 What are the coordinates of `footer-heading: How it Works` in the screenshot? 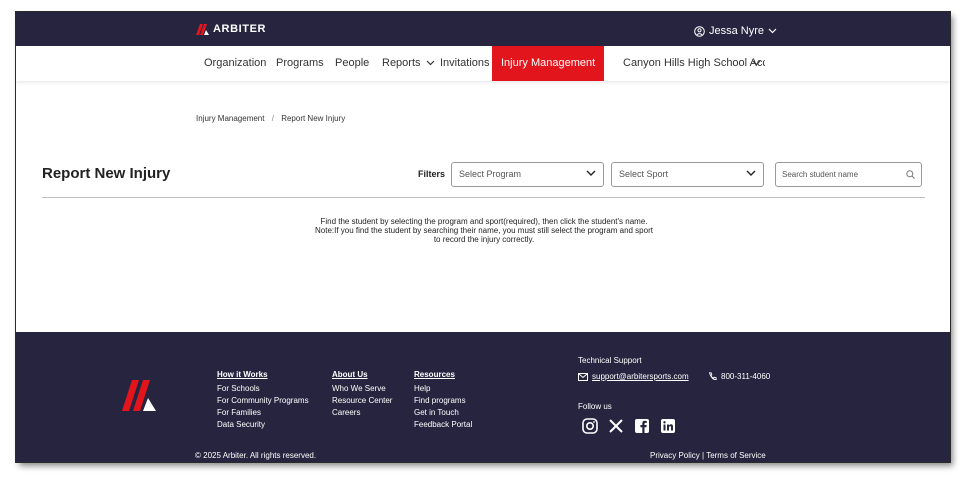 It's located at (263, 375).